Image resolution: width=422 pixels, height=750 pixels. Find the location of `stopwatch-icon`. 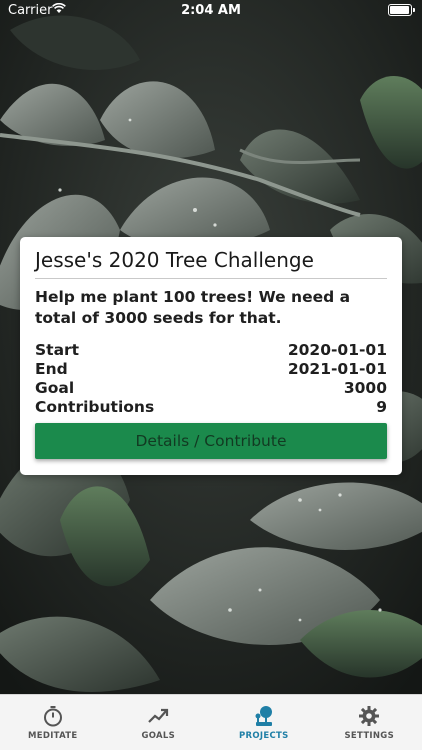

stopwatch-icon is located at coordinates (52, 716).